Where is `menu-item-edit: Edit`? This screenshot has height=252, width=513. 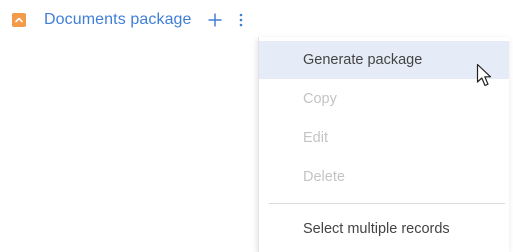 menu-item-edit: Edit is located at coordinates (384, 138).